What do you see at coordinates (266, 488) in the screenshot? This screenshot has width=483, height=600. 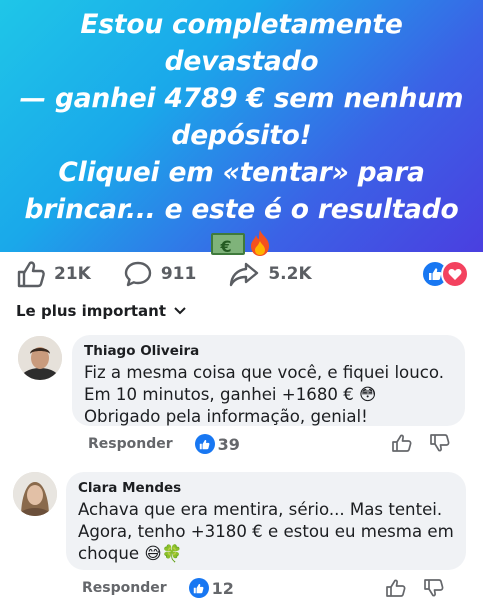 I see `comment-author: Clara Mendes` at bounding box center [266, 488].